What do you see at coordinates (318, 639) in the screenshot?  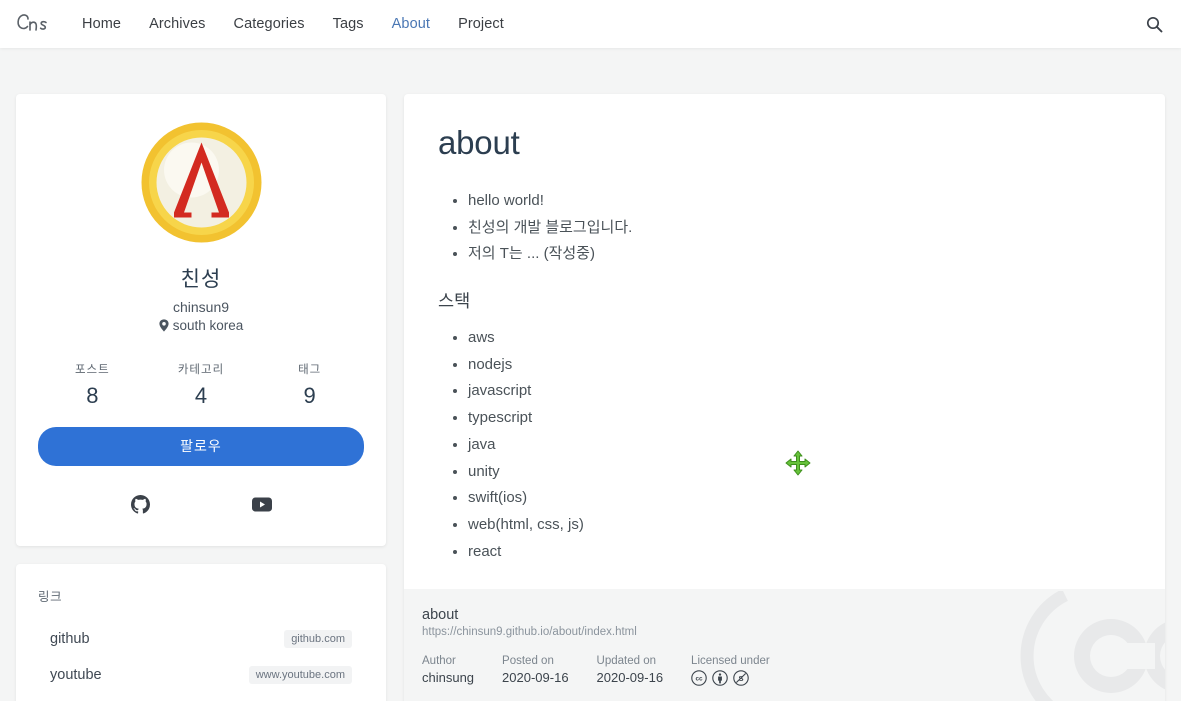 I see `link-item-badge: github.com` at bounding box center [318, 639].